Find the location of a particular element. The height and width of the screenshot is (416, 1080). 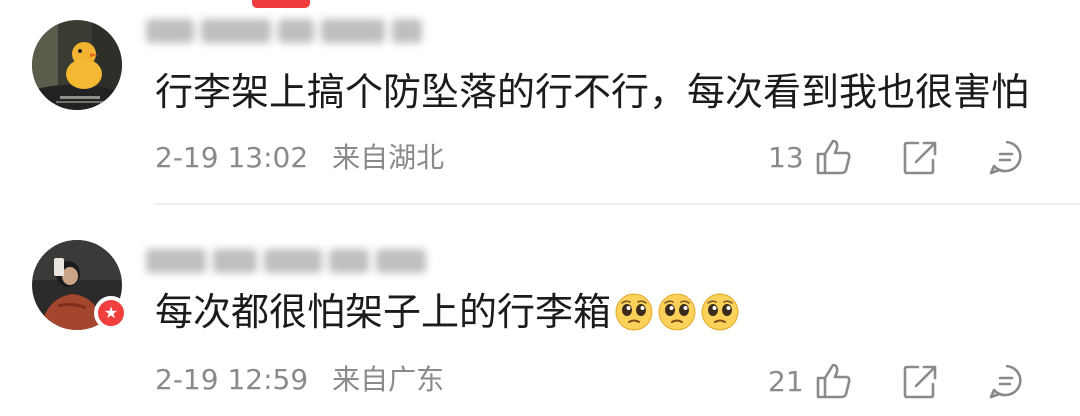

avatar-image is located at coordinates (77, 65).